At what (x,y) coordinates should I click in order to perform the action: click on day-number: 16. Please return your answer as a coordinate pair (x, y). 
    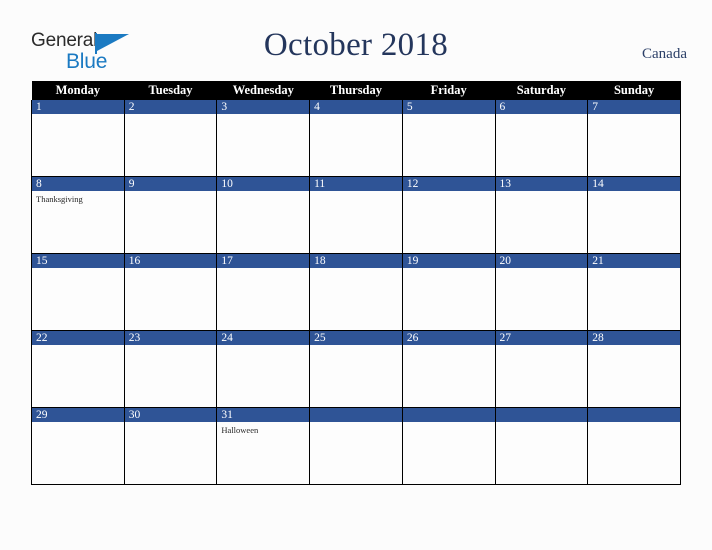
    Looking at the image, I should click on (170, 261).